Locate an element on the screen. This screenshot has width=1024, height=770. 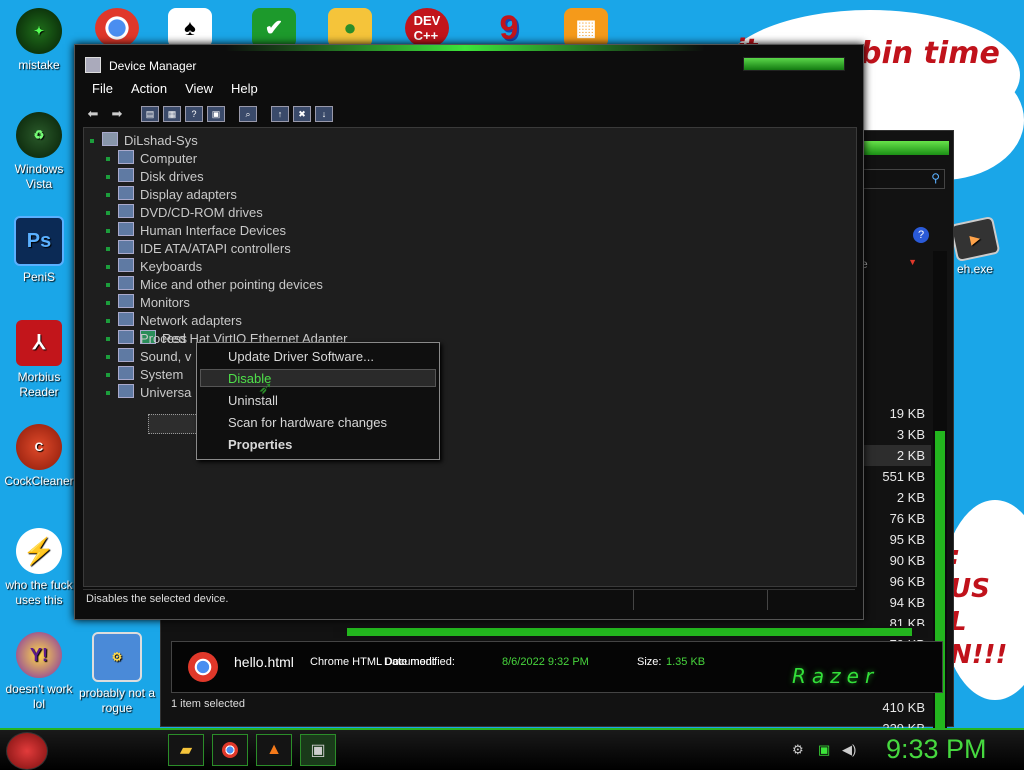
menu-item-scan-hardware: Scan for hardware changes is located at coordinates (307, 422).